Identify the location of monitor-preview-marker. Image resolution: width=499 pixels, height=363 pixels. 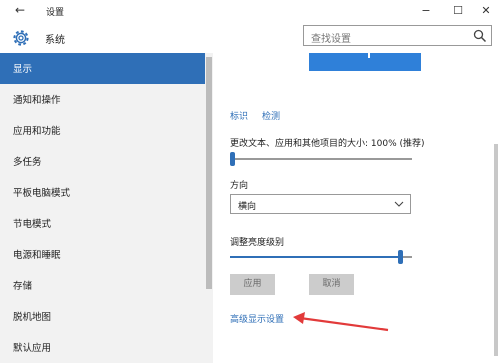
(369, 55).